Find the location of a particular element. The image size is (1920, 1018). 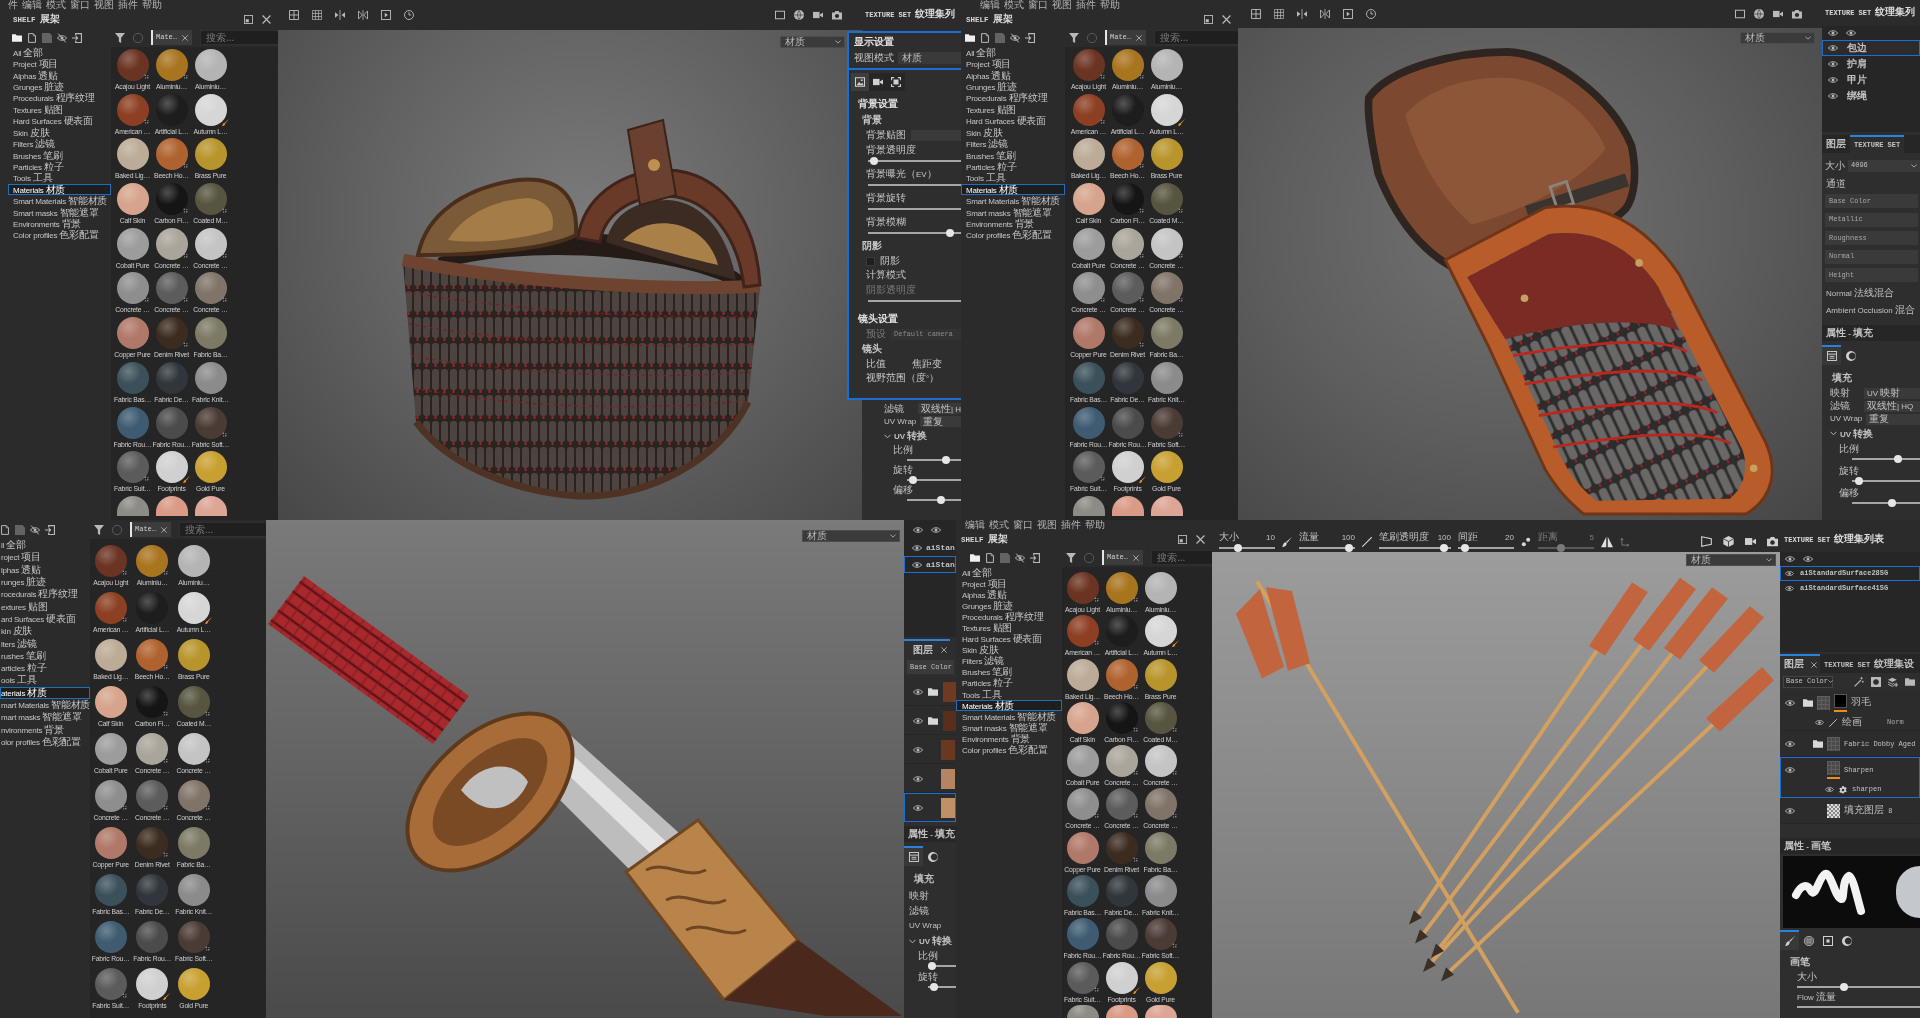

menu-item: 编辑 is located at coordinates (990, 5).